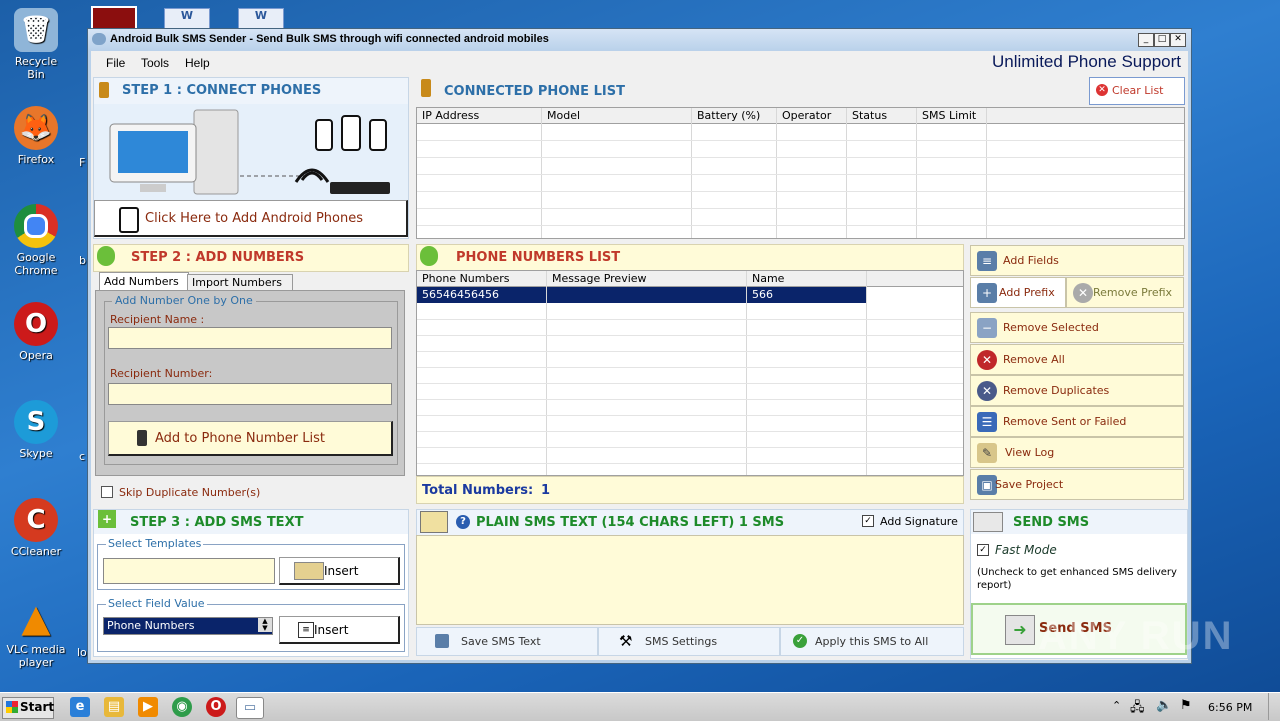  What do you see at coordinates (1162, 40) in the screenshot?
I see `maximize-button: □` at bounding box center [1162, 40].